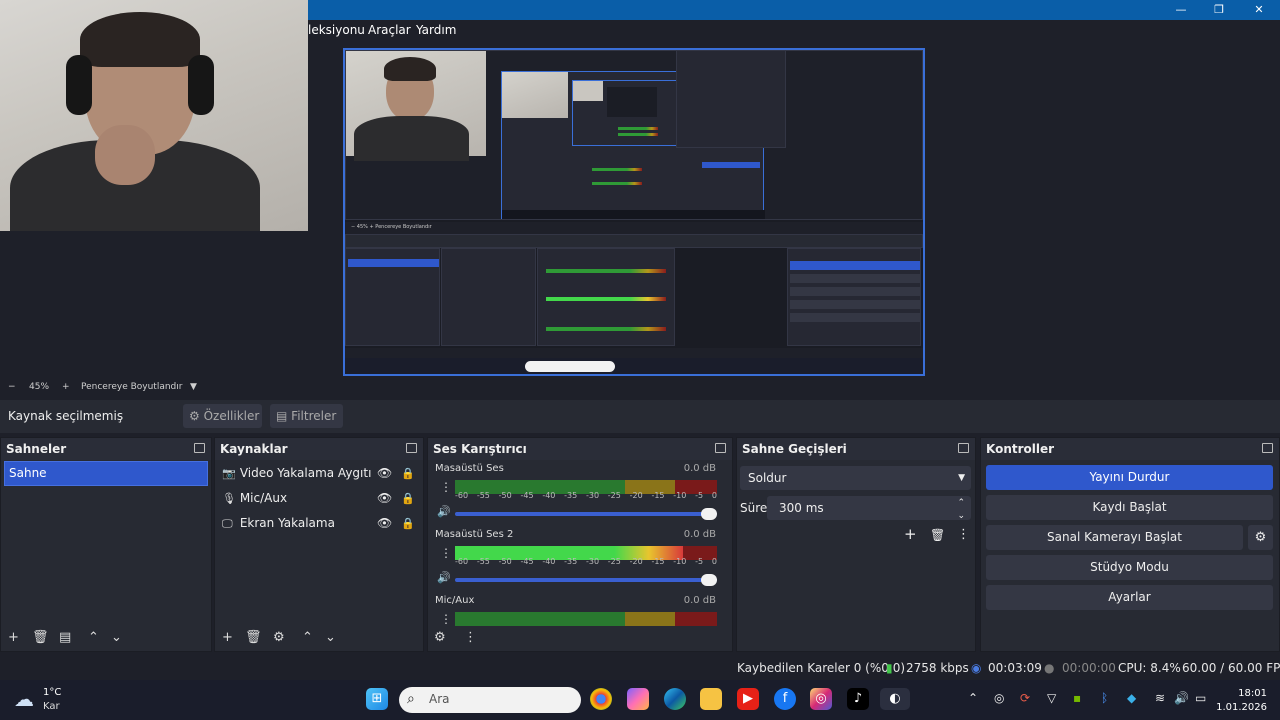  Describe the element at coordinates (377, 699) in the screenshot. I see `windows-start-icon: ⊞` at that location.